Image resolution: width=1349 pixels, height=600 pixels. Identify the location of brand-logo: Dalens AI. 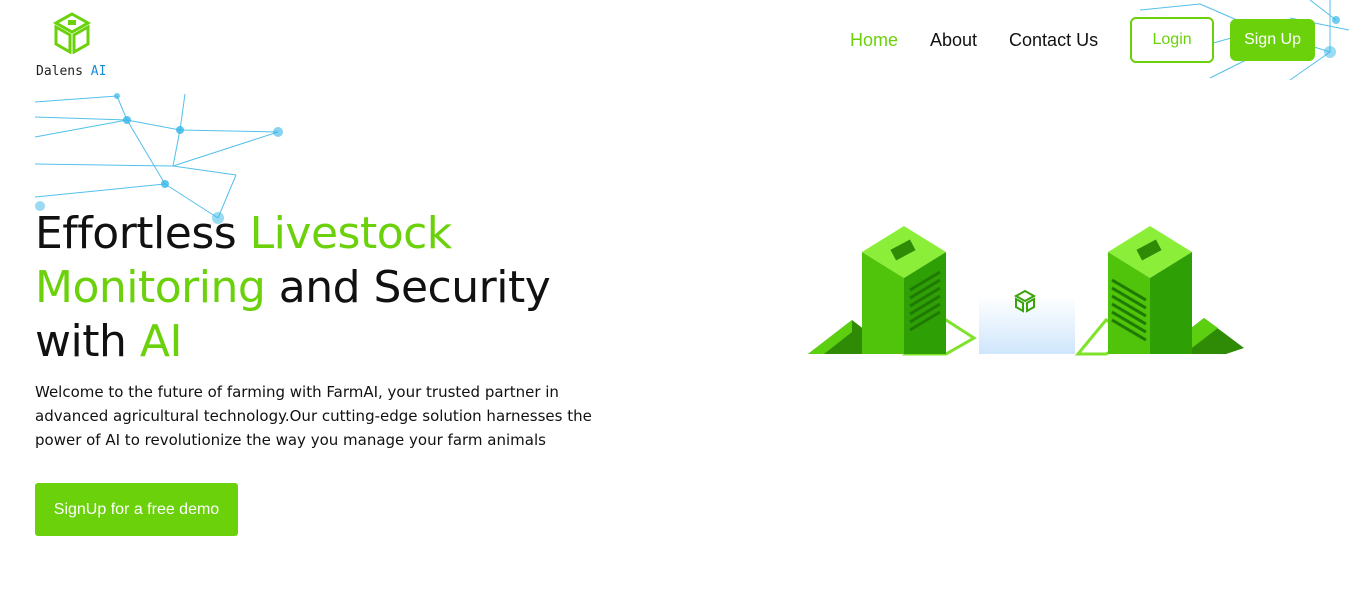
(76, 48).